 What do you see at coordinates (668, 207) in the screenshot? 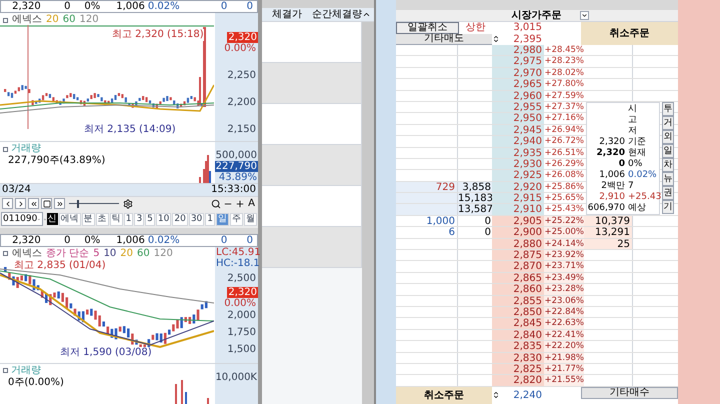
I see `side-tab: 기` at bounding box center [668, 207].